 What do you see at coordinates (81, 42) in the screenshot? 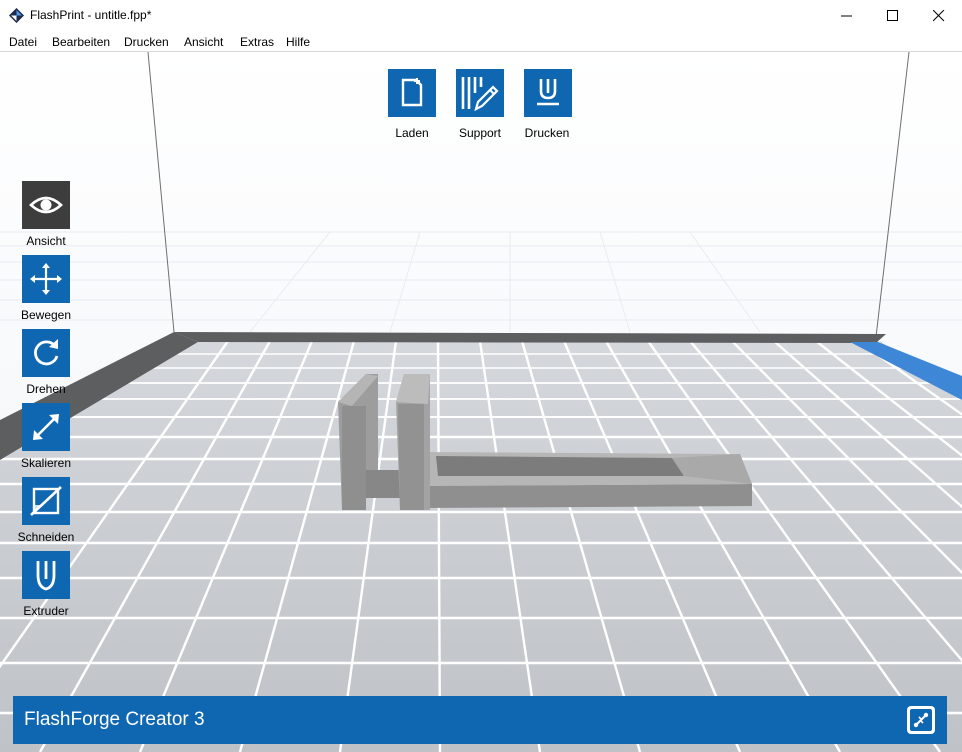
I see `menu-bearbeiten: Bearbeiten` at bounding box center [81, 42].